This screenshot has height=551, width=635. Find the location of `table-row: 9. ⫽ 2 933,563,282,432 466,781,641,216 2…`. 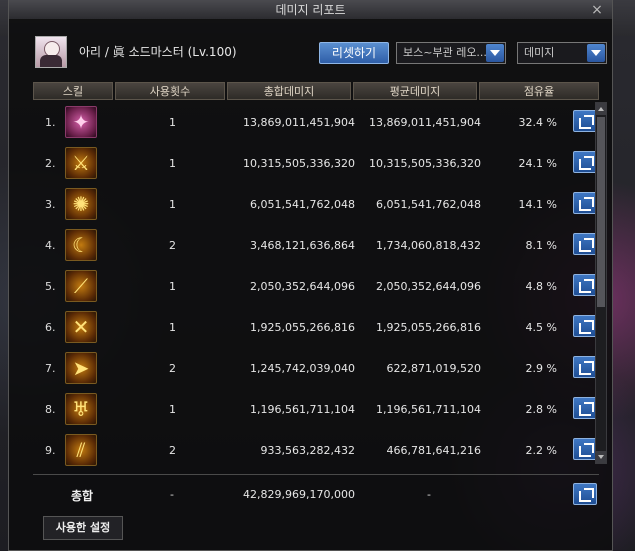

table-row: 9. ⫽ 2 933,563,282,432 466,781,641,216 2… is located at coordinates (316, 450).